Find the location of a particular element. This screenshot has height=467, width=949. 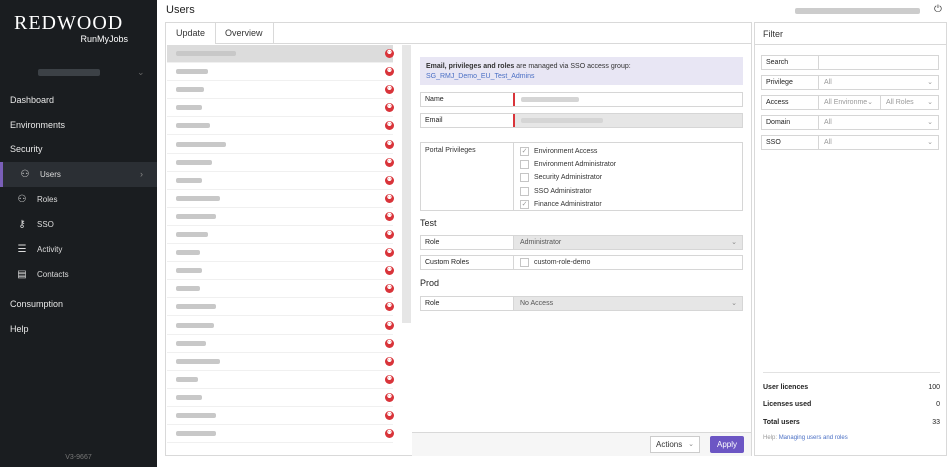

privilege-checkbox: Environment Administrator is located at coordinates (568, 164).